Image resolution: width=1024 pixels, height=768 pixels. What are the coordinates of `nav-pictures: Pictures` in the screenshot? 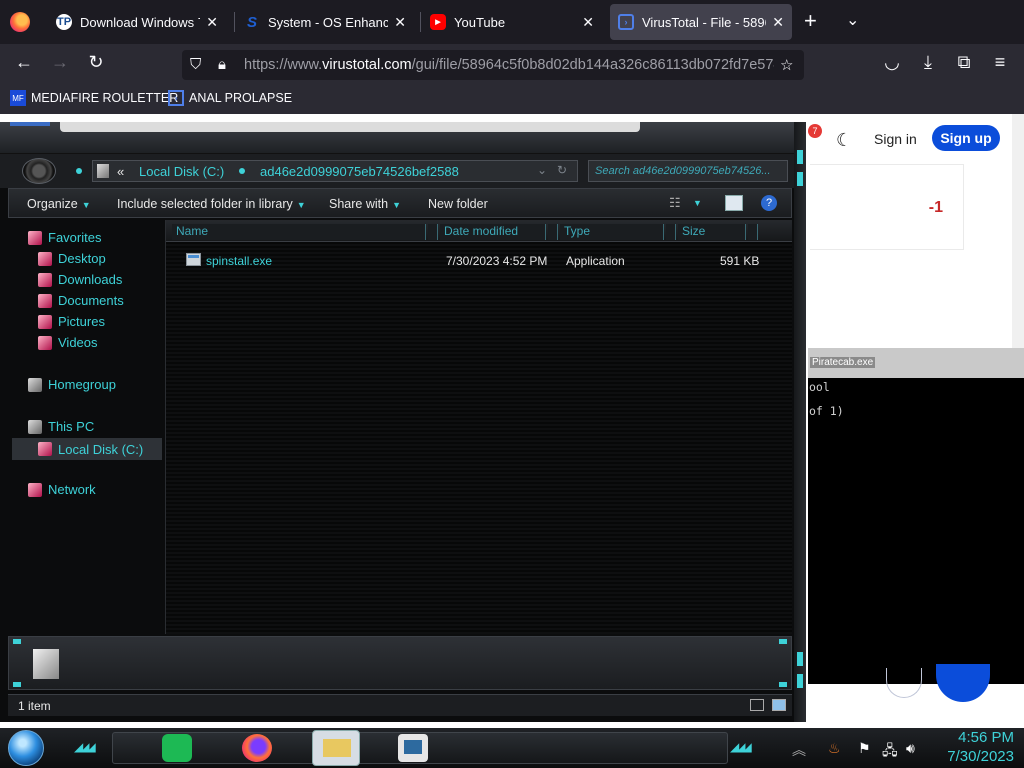 It's located at (71, 321).